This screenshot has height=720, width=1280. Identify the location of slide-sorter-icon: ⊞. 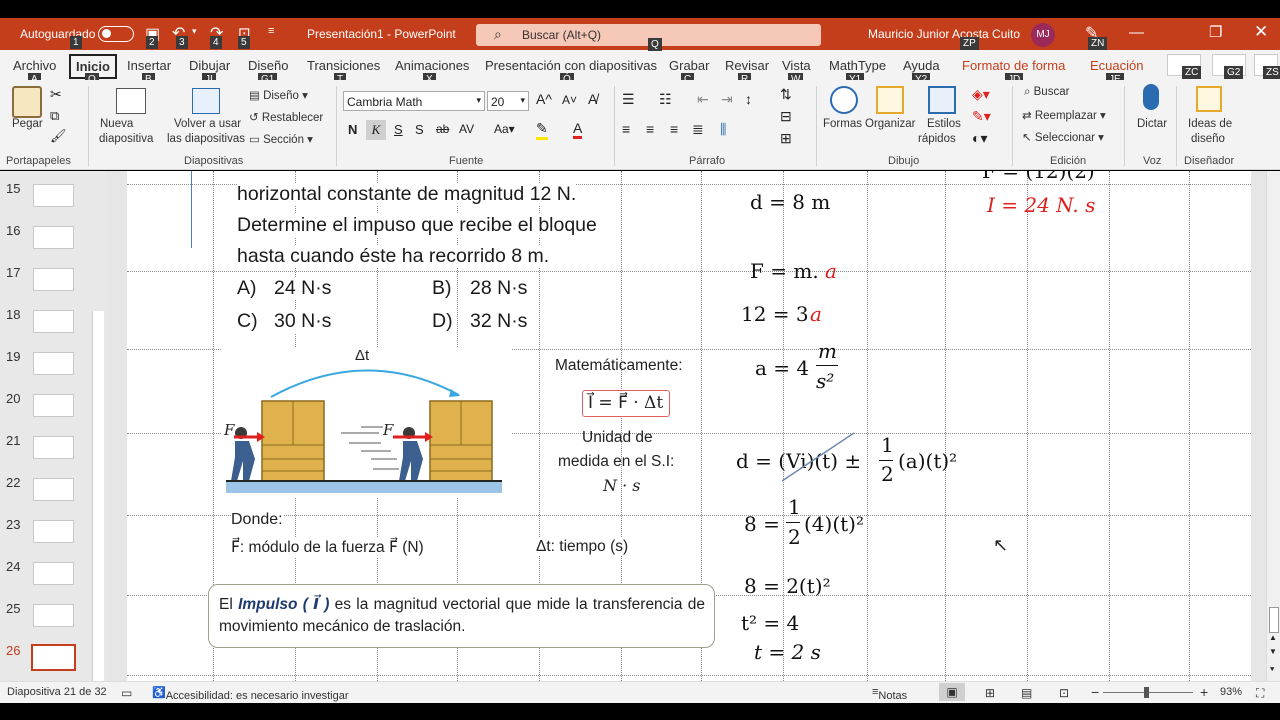
(990, 693).